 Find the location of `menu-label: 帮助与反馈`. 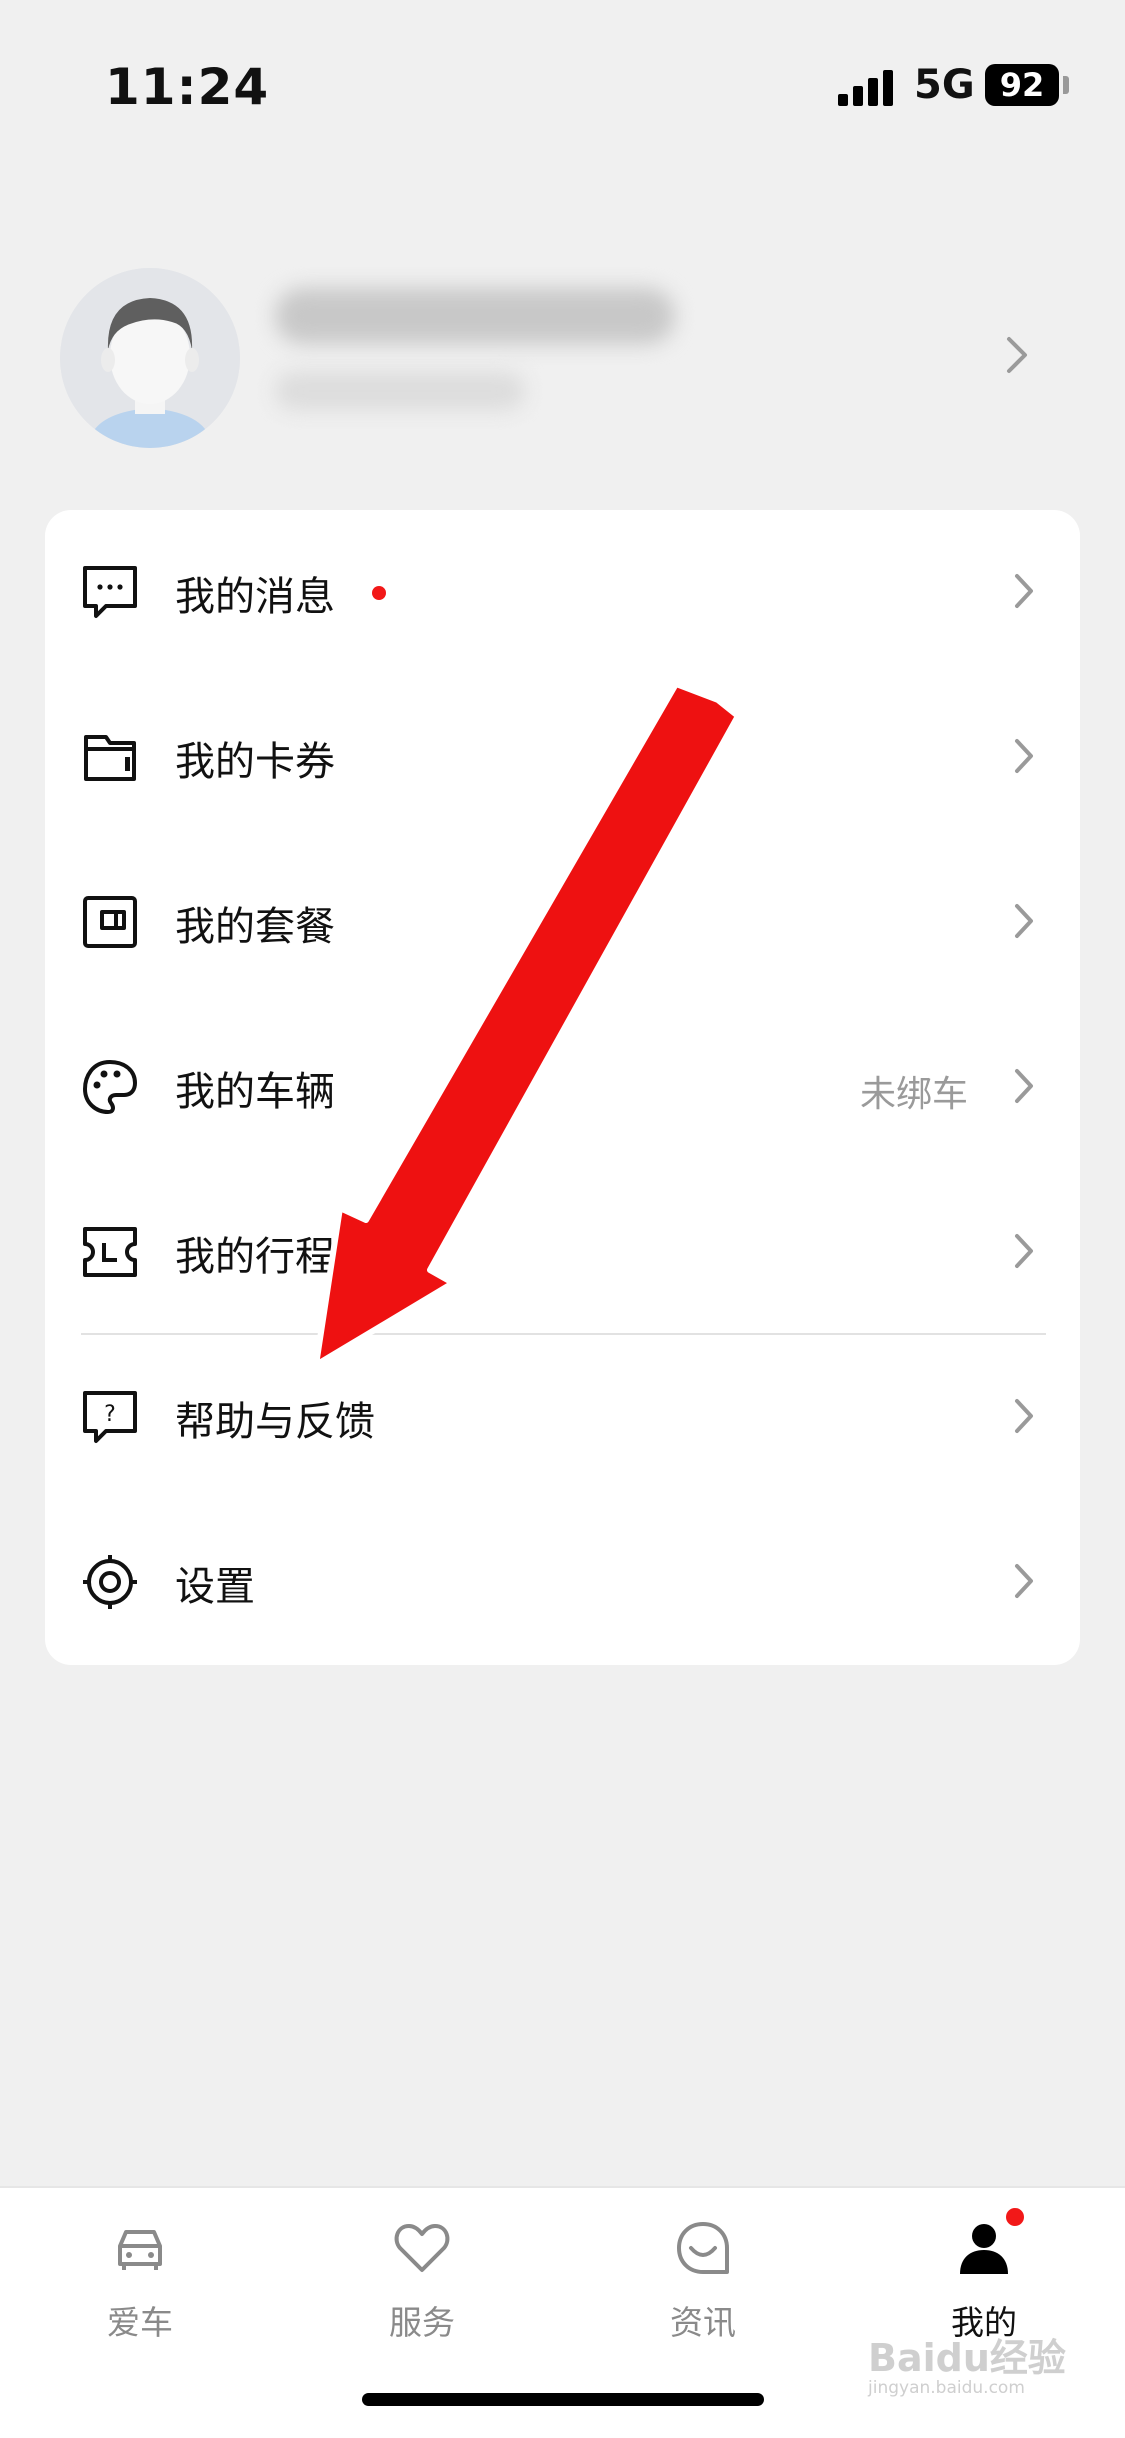

menu-label: 帮助与反馈 is located at coordinates (275, 1422).